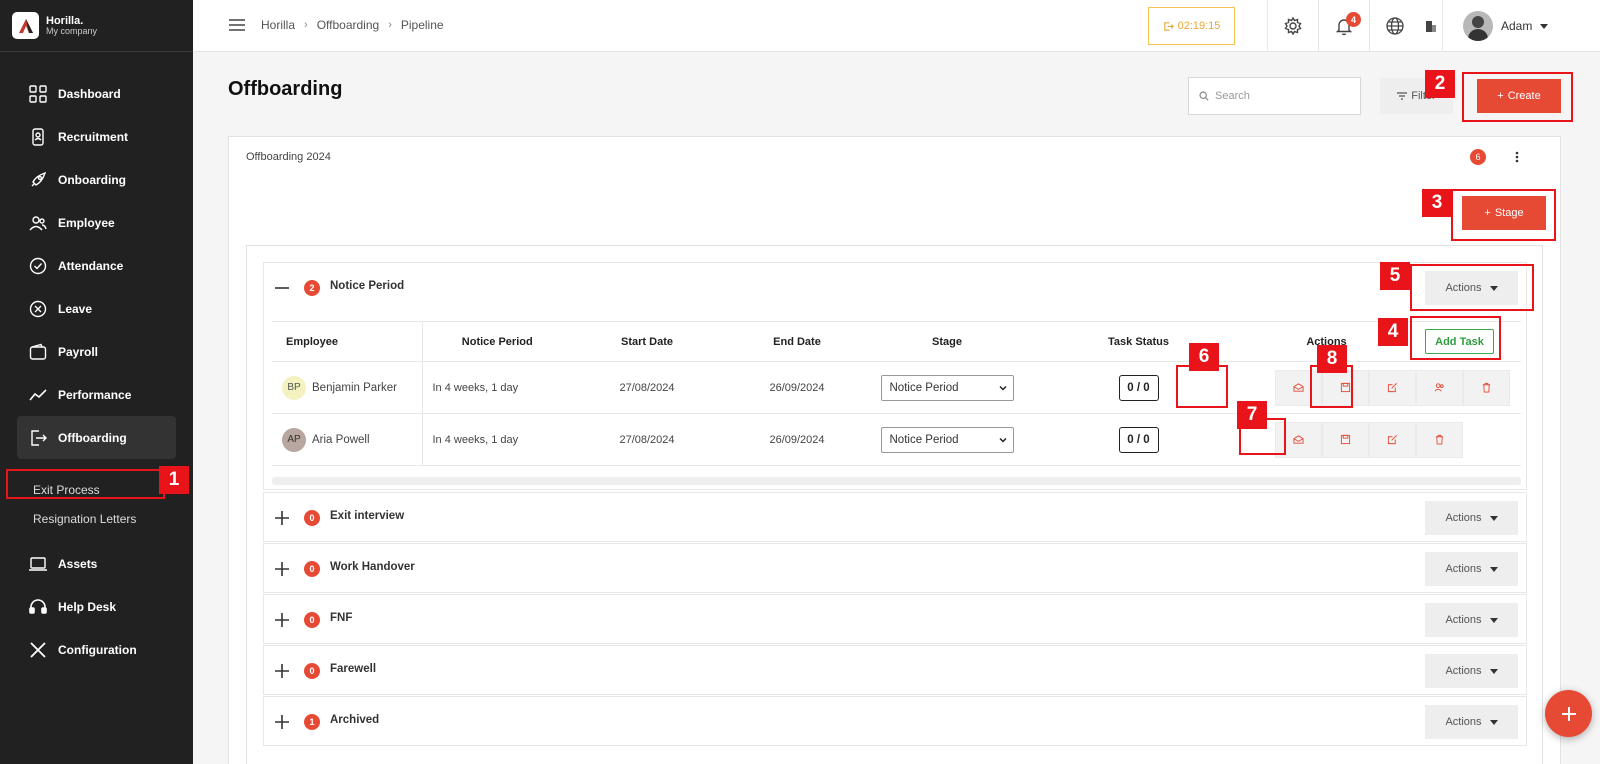 This screenshot has width=1600, height=764. Describe the element at coordinates (38, 136) in the screenshot. I see `recruitment-icon` at that location.